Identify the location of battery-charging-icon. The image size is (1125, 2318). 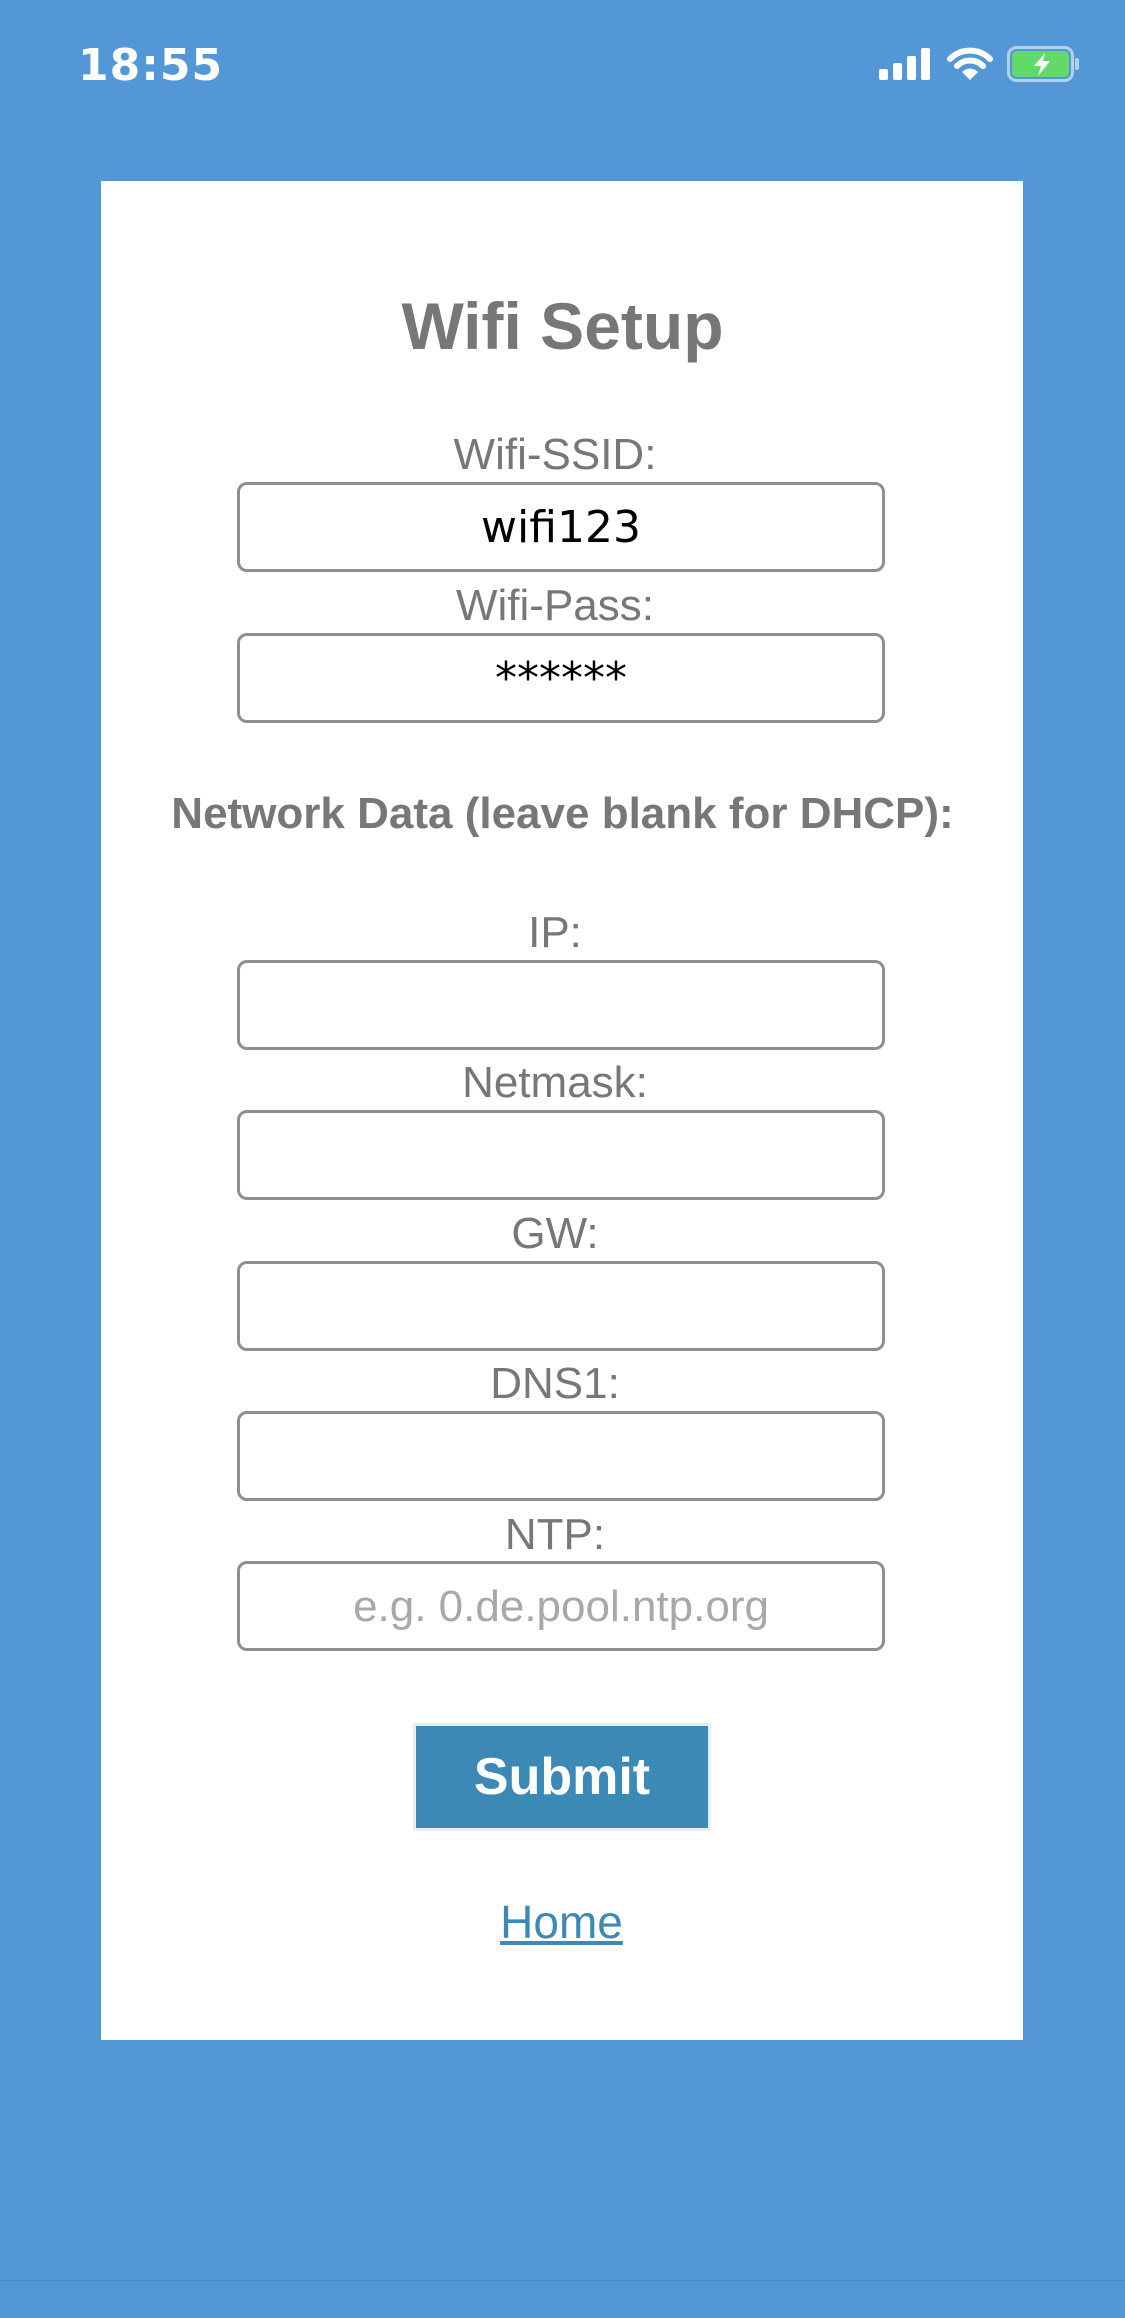
(1044, 66).